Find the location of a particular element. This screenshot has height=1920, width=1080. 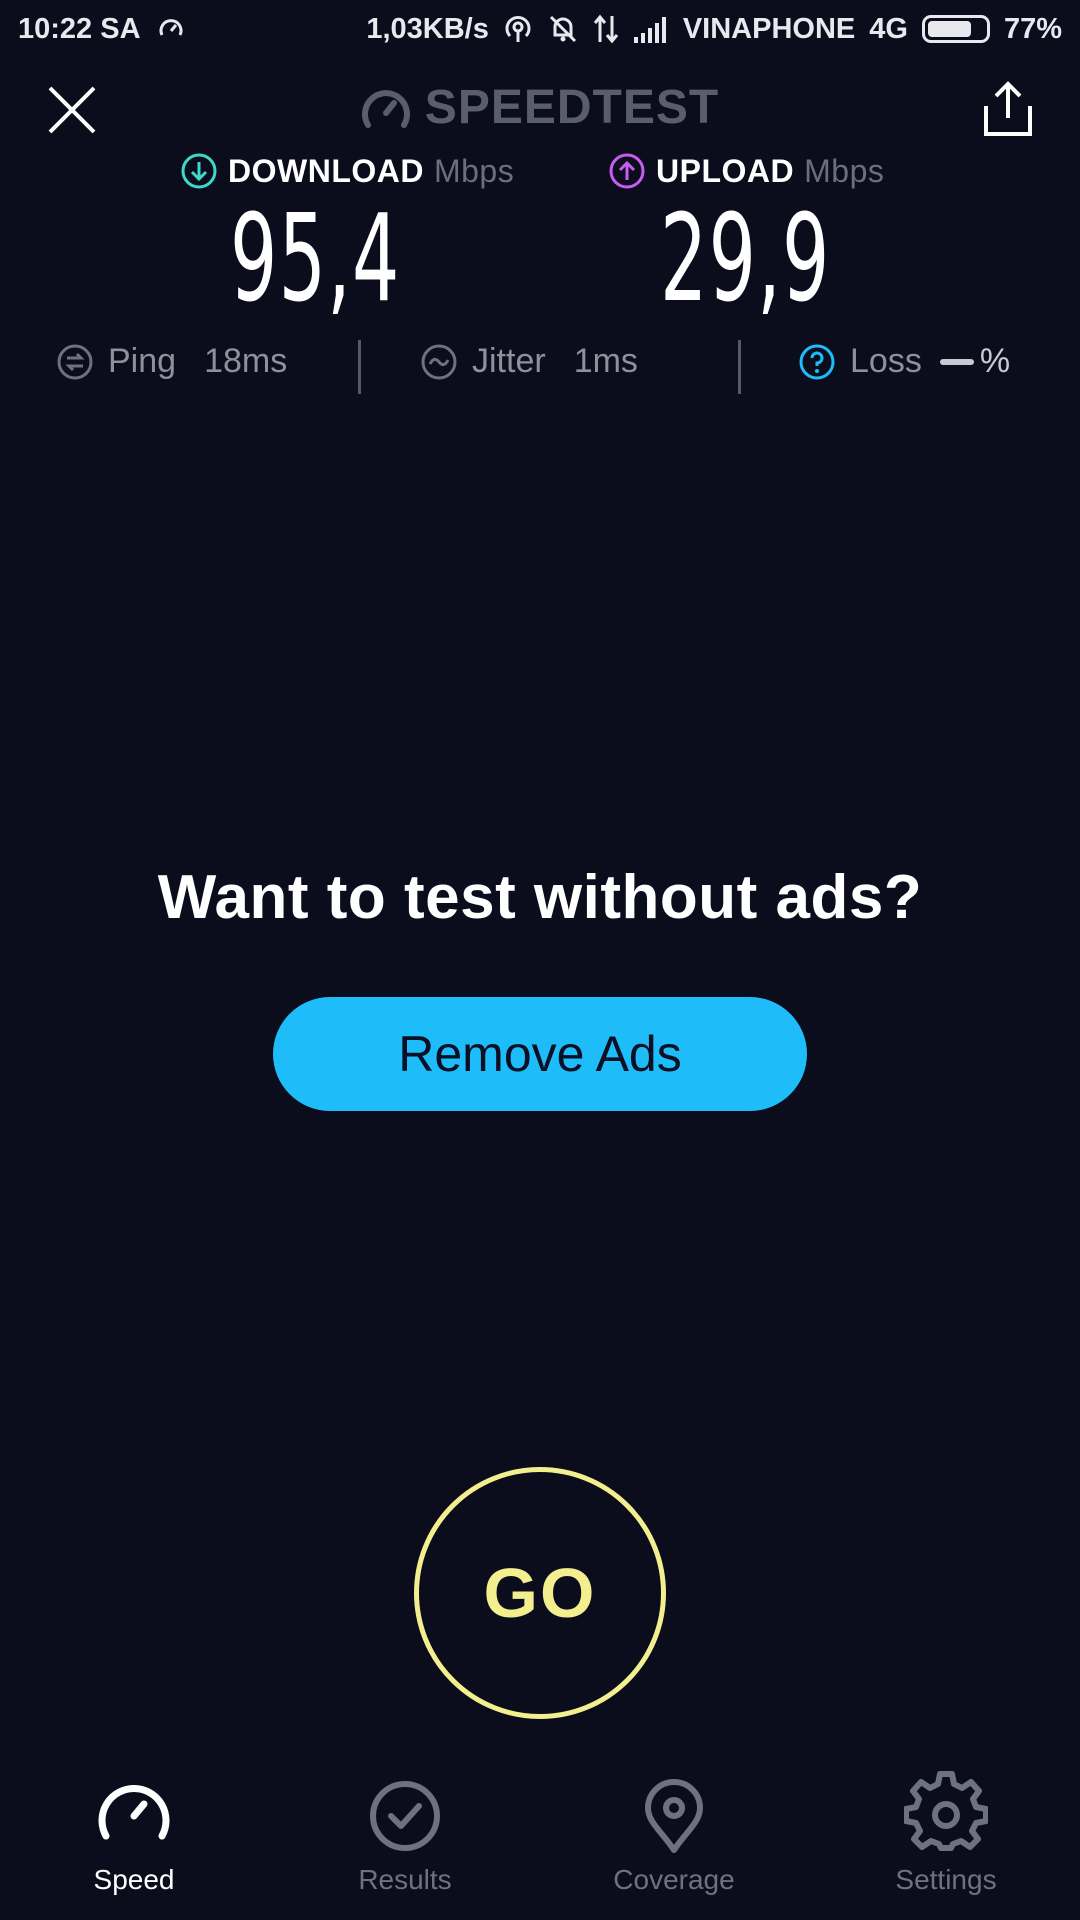

net-speed: 1,03KB/s is located at coordinates (427, 28).